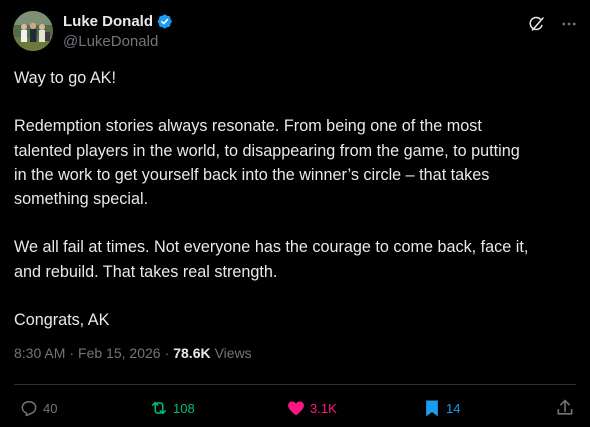  Describe the element at coordinates (119, 353) in the screenshot. I see `tweet-date: Feb 15, 2026` at that location.